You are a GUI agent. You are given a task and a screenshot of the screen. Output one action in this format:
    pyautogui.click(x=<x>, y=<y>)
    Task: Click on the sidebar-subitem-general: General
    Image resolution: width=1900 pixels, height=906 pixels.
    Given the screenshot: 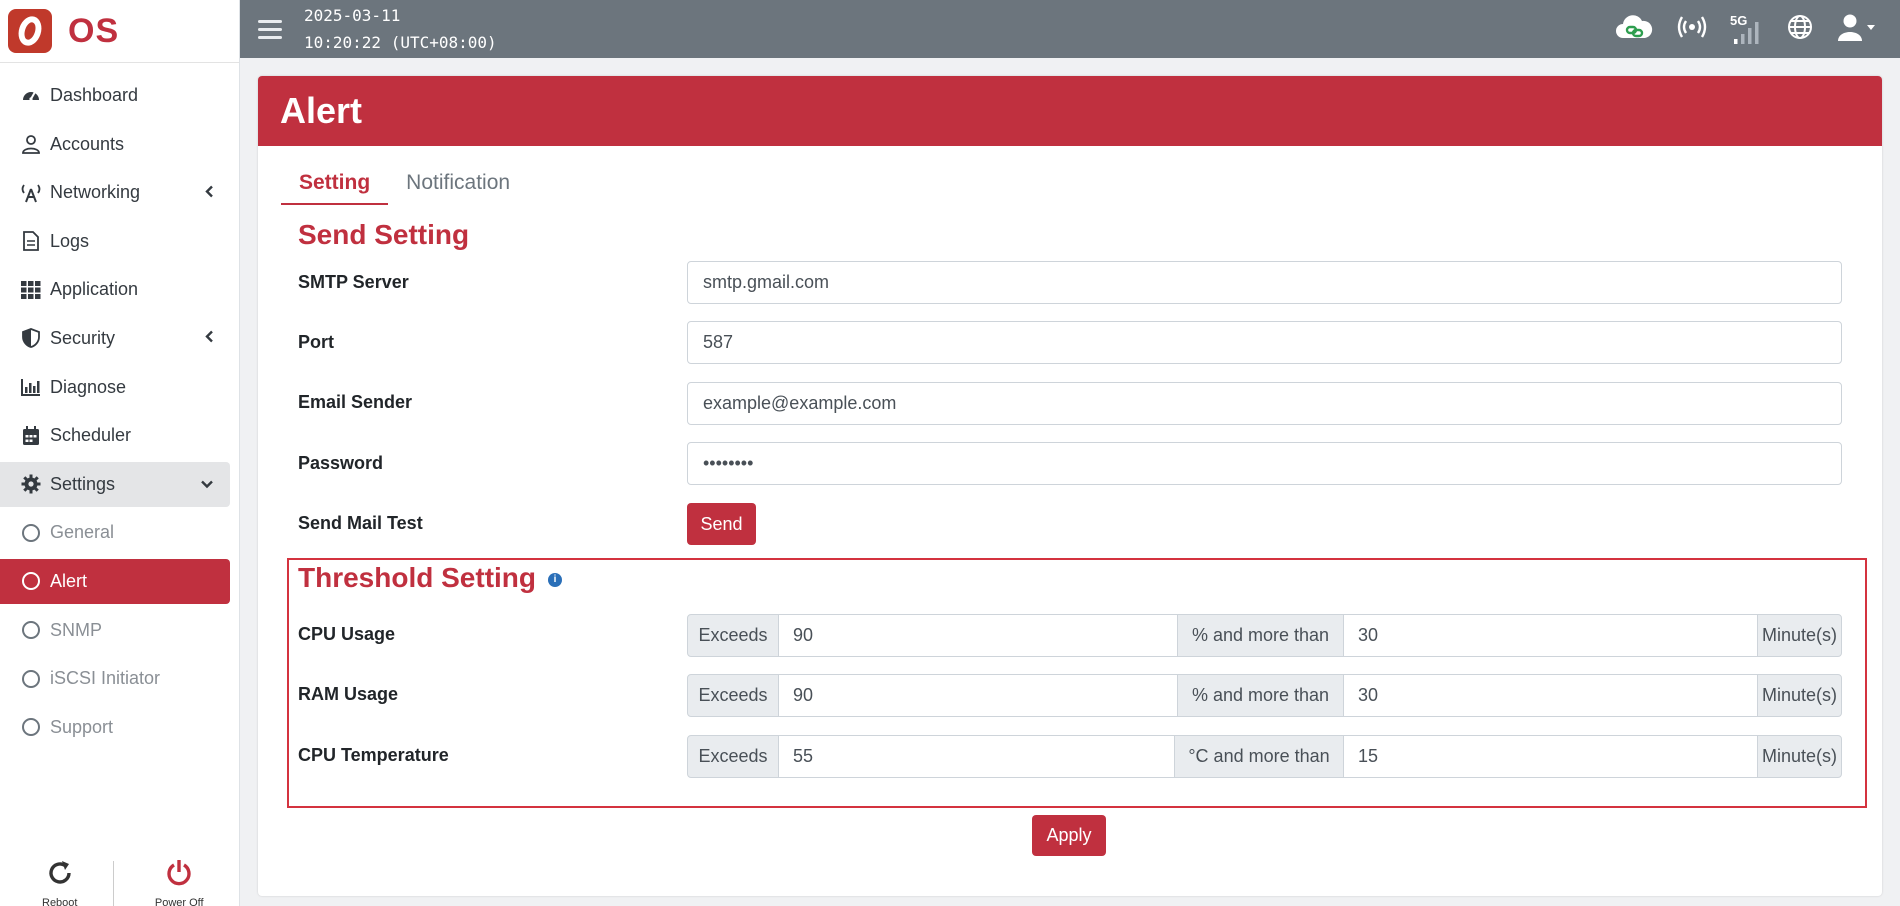 What is the action you would take?
    pyautogui.click(x=115, y=532)
    